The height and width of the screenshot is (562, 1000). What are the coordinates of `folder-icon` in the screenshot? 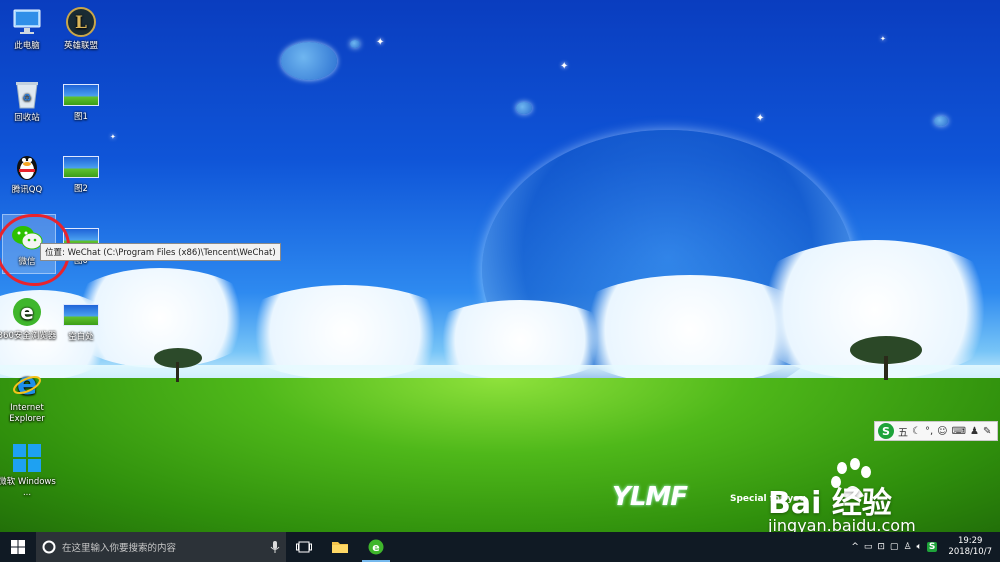 It's located at (340, 547).